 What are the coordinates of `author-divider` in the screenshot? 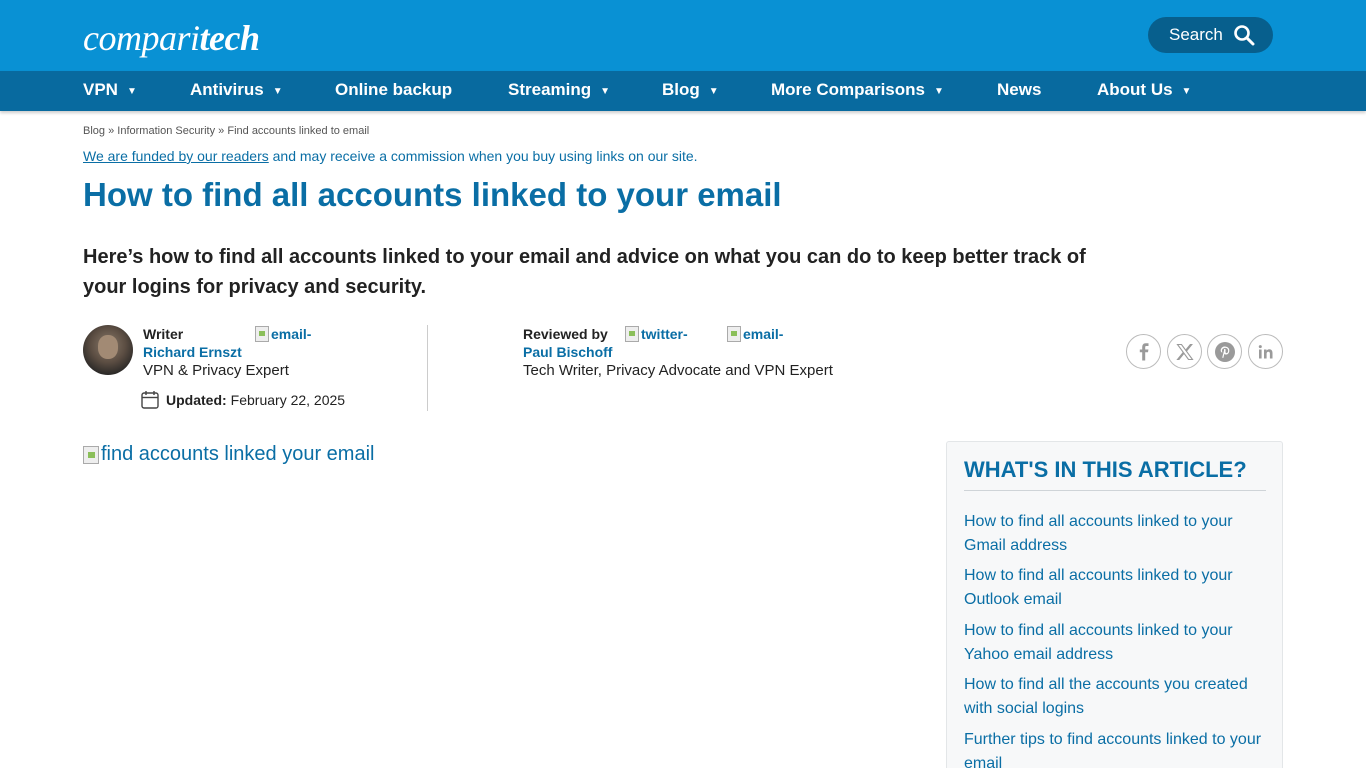 It's located at (427, 368).